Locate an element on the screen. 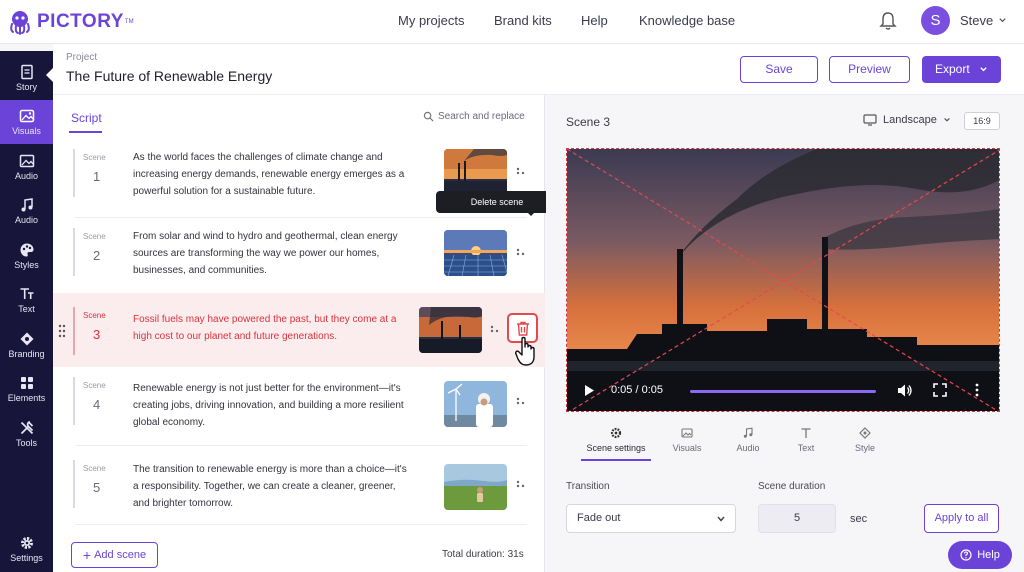  add-scene-button: + Add scene is located at coordinates (114, 555).